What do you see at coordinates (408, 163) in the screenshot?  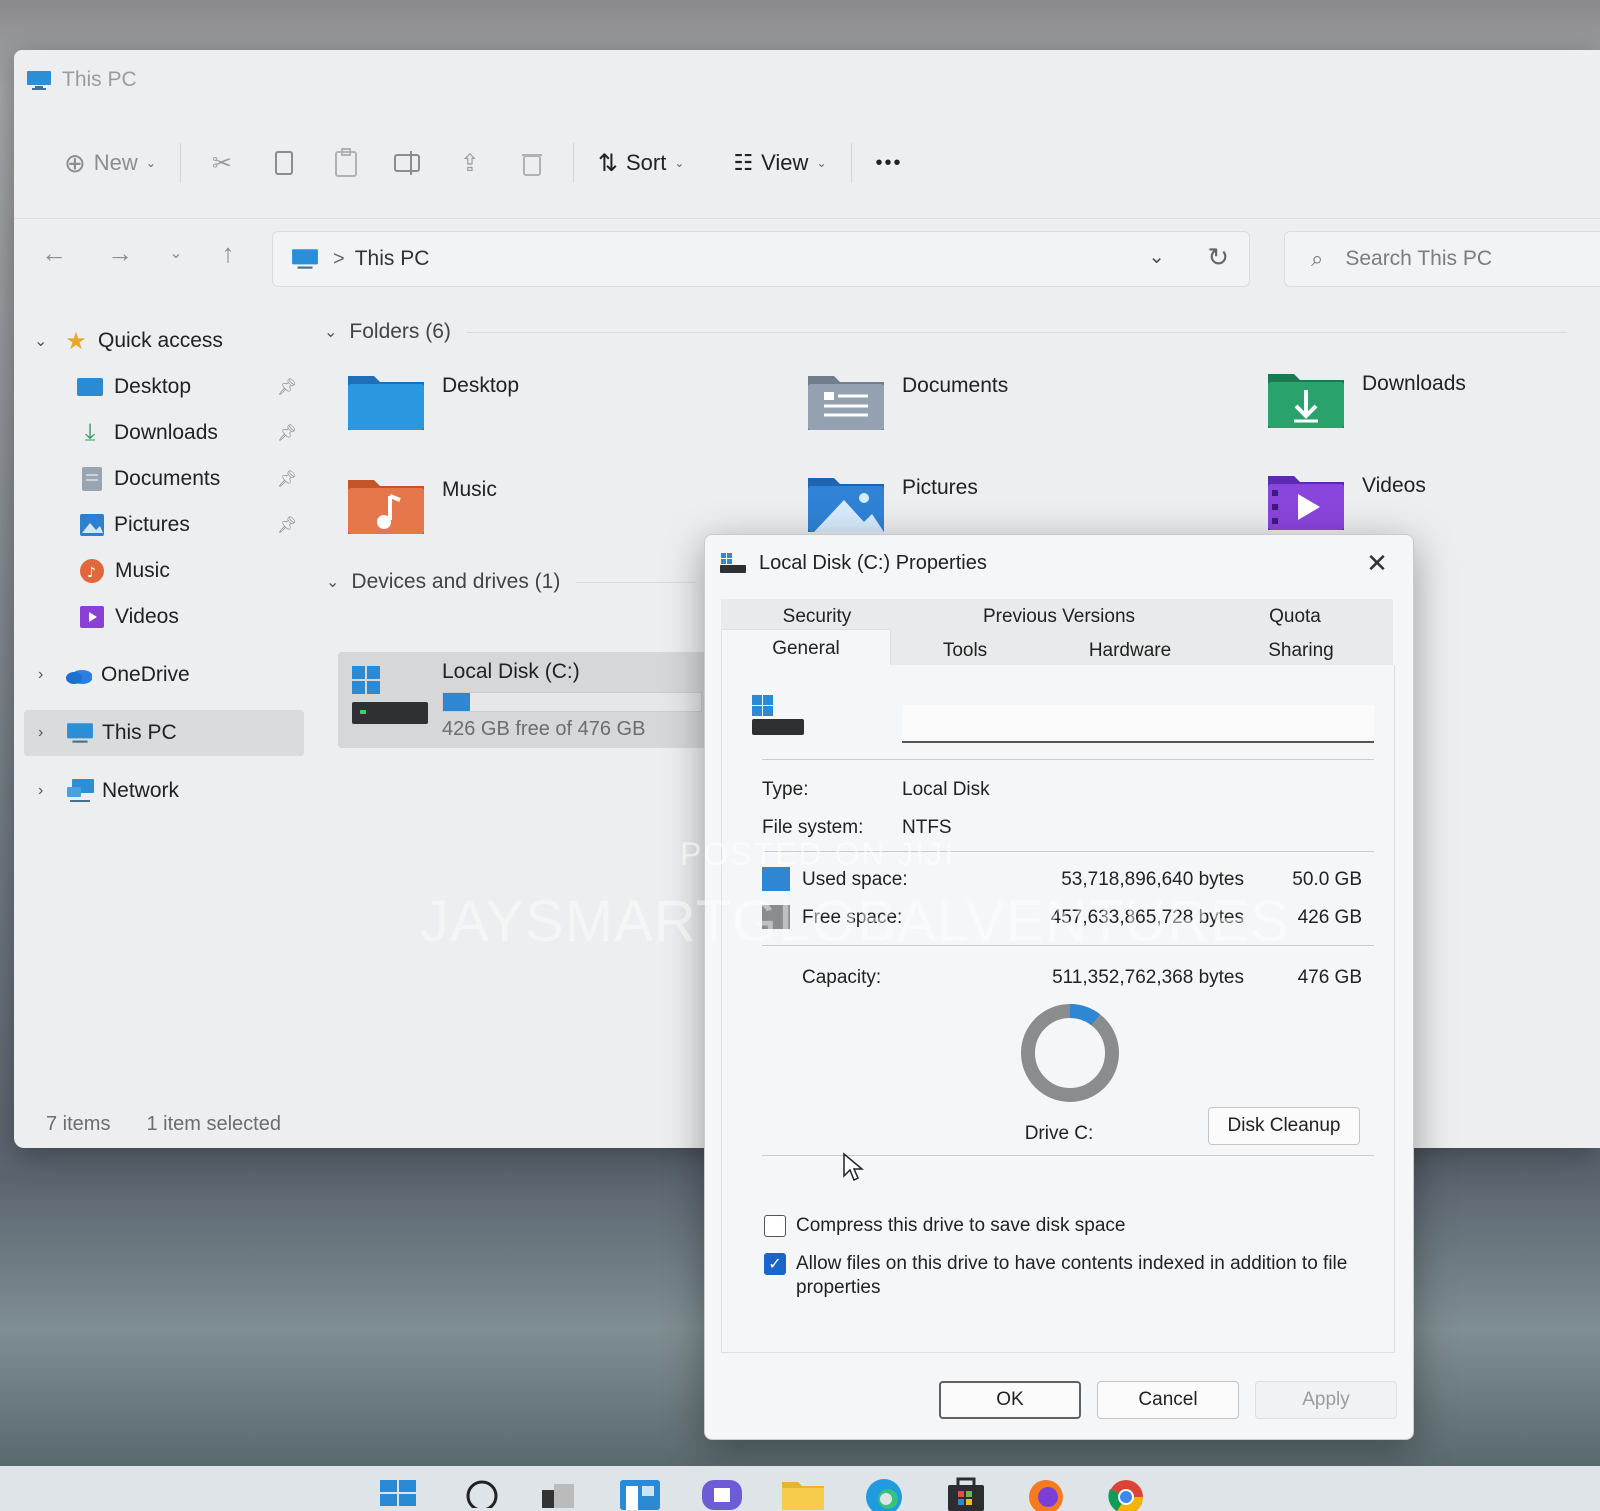 I see `rename-button` at bounding box center [408, 163].